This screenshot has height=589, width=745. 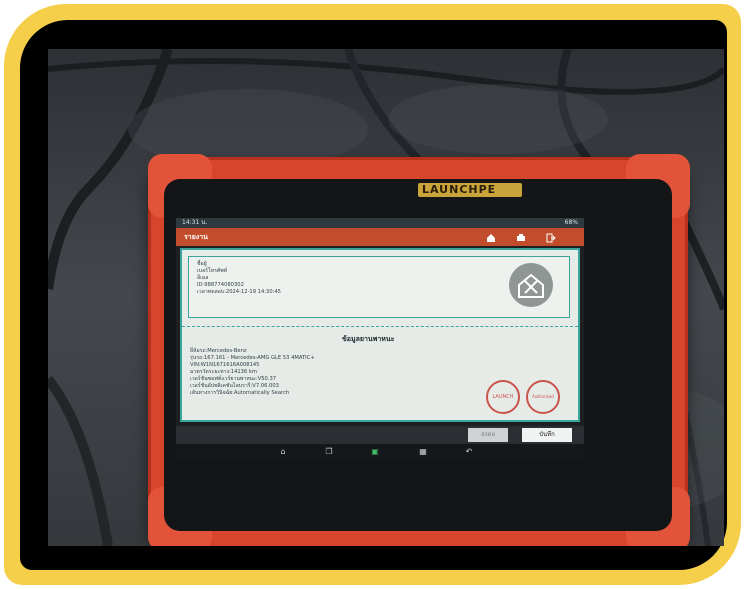 What do you see at coordinates (551, 237) in the screenshot?
I see `exit-icon` at bounding box center [551, 237].